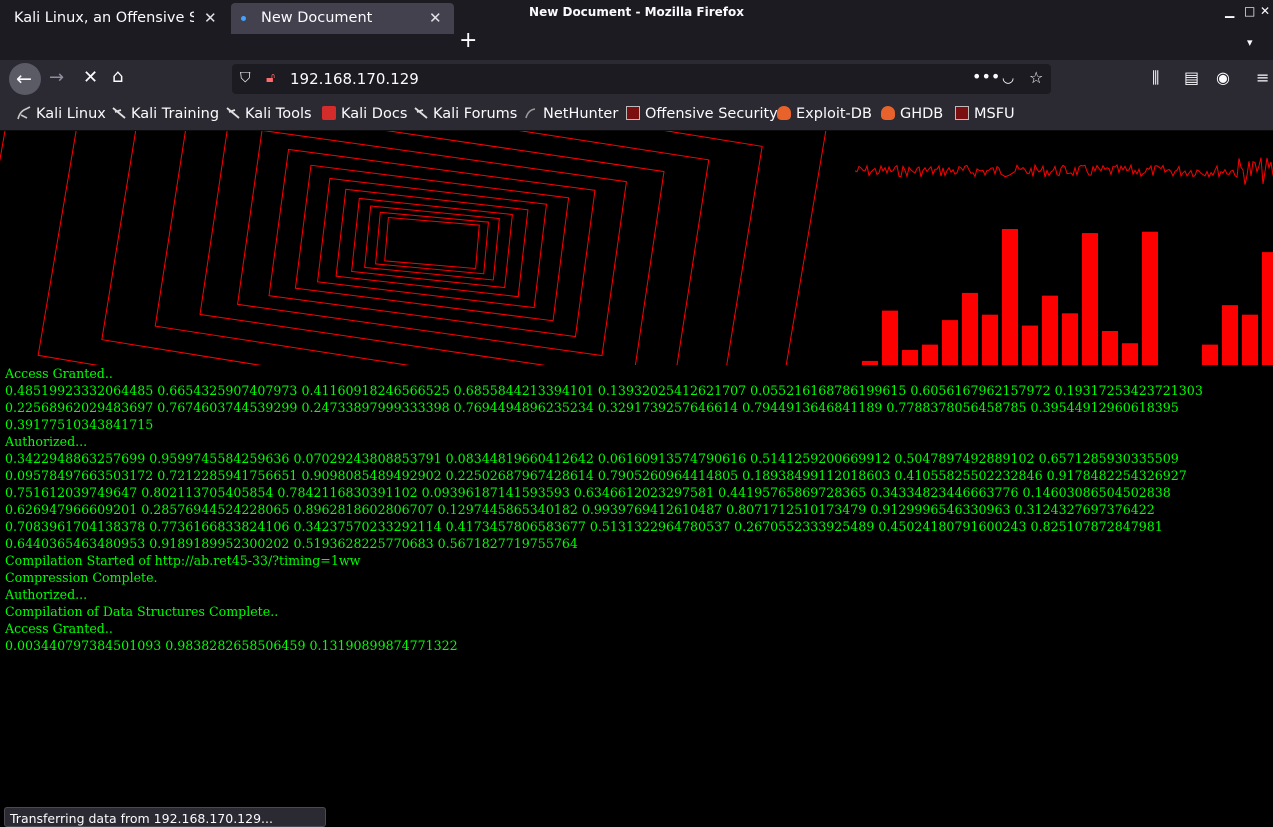 This screenshot has width=1273, height=827. Describe the element at coordinates (1067, 297) in the screenshot. I see `bar-visualizer-canvas` at that location.